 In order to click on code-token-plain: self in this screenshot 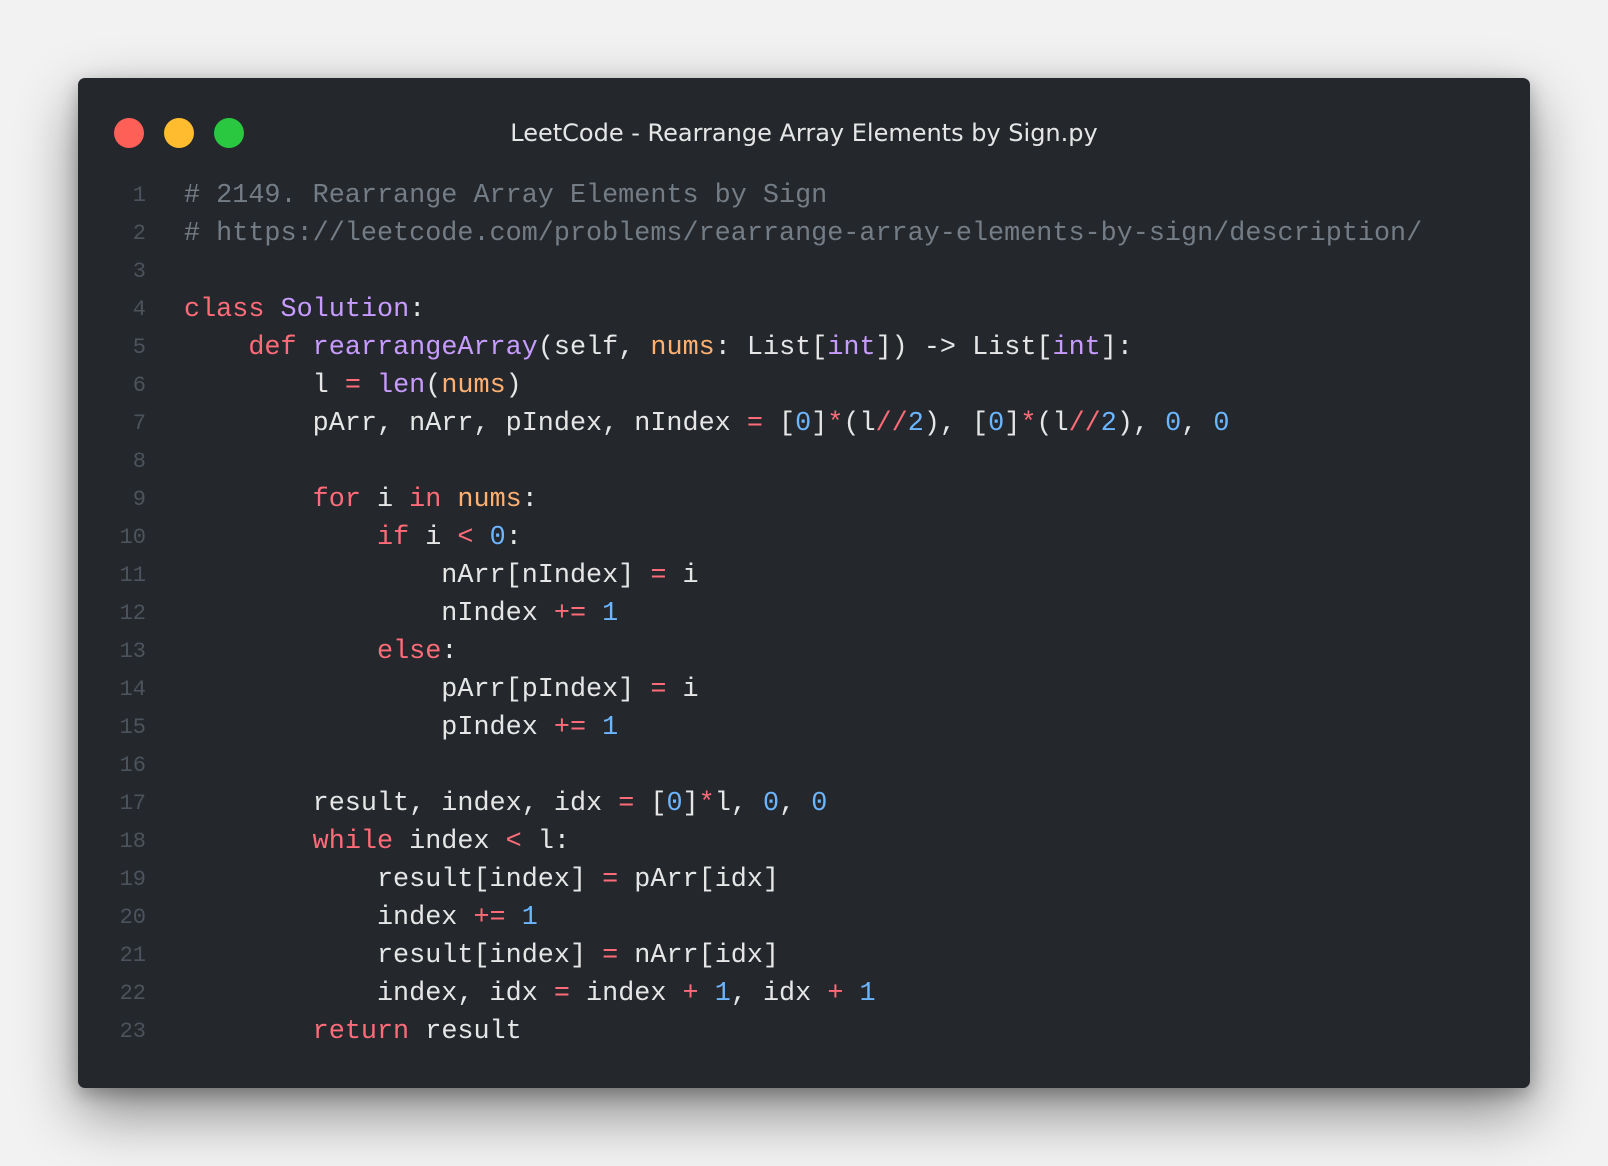, I will do `click(586, 348)`.